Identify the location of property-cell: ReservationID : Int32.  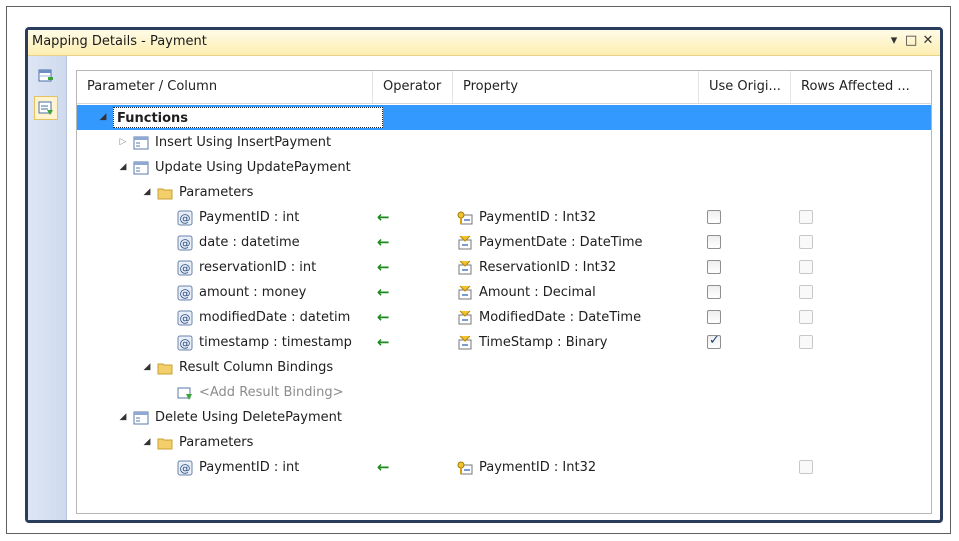
(577, 267).